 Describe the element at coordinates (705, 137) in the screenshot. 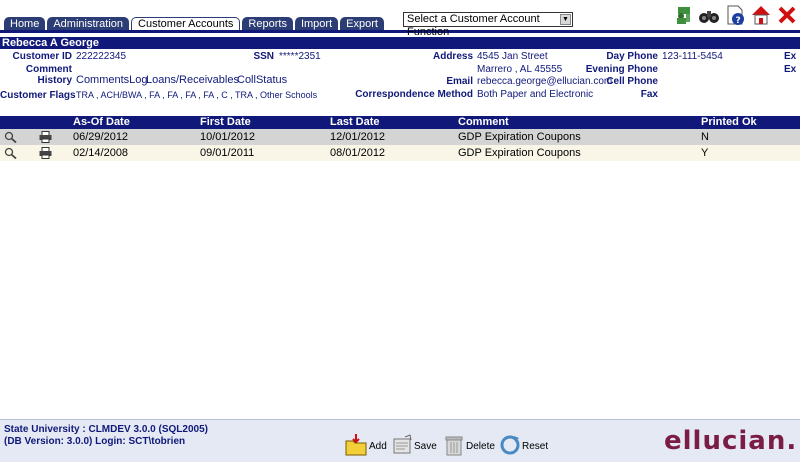

I see `cell-printed-ok: N` at that location.